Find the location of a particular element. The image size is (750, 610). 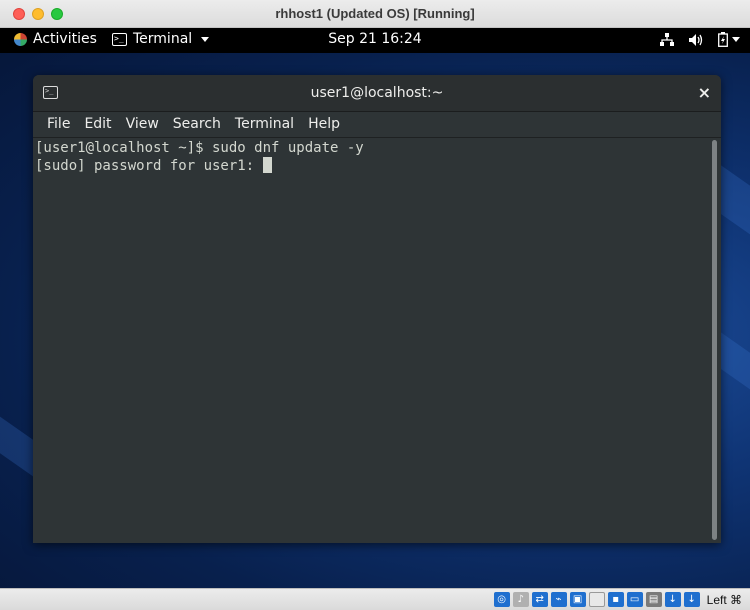

terminal-headerbar: >_ user1@localhost:~ × is located at coordinates (377, 93).